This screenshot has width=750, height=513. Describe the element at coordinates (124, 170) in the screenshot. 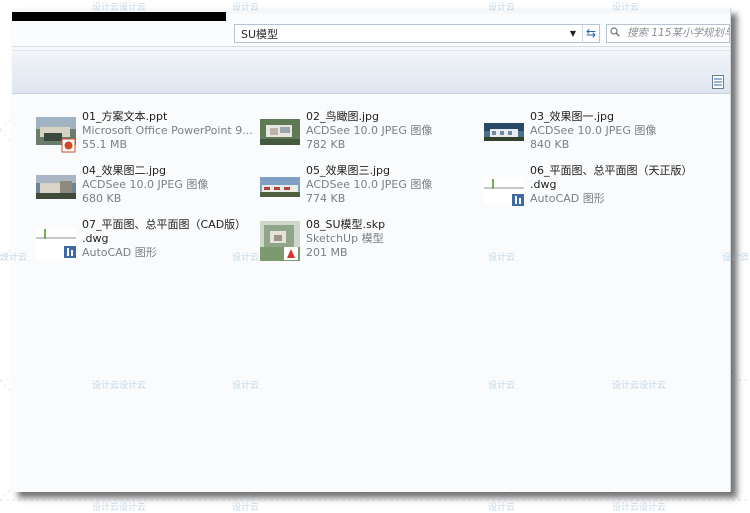

I see `file-name: 04_效果图二.jpg` at that location.